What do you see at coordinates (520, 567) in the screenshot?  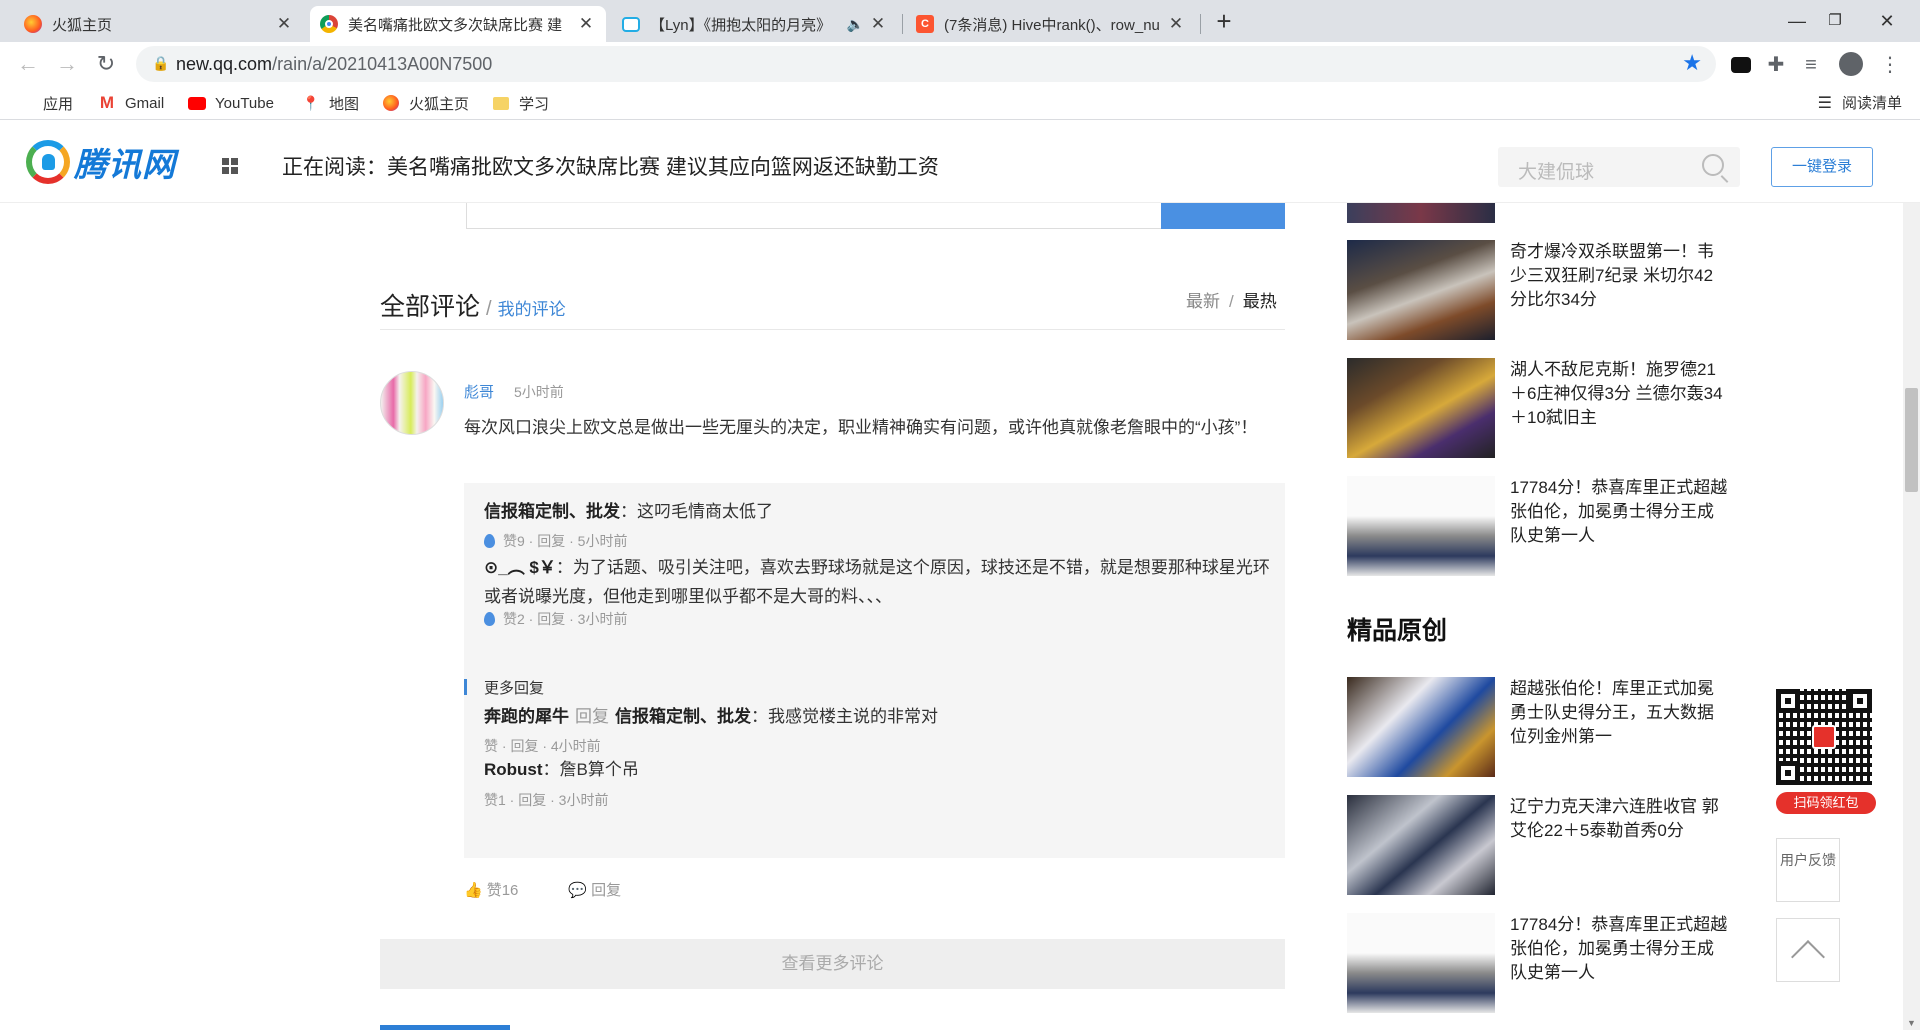 I see `reply-author: ⊙_︵ $￥` at bounding box center [520, 567].